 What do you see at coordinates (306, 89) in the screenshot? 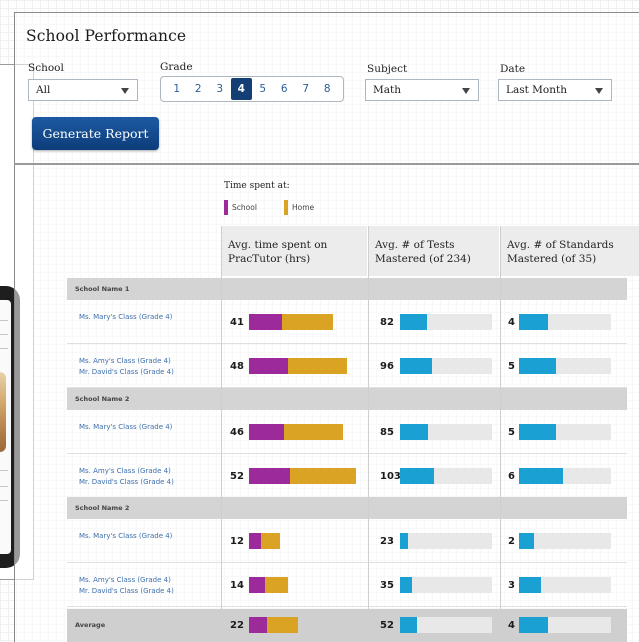
I see `grade-option-7: 7` at bounding box center [306, 89].